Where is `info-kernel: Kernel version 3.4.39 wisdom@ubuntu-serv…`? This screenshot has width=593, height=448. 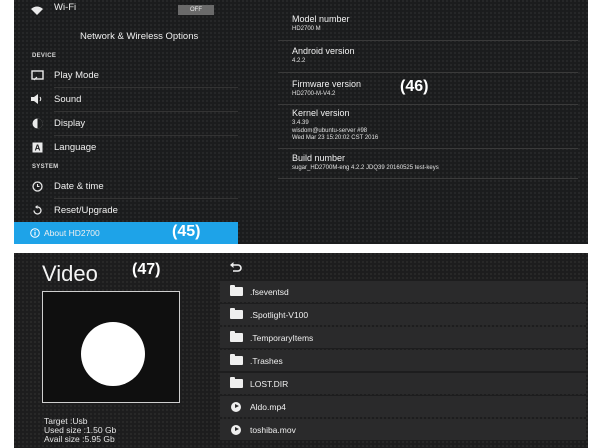
info-kernel: Kernel version 3.4.39 wisdom@ubuntu-serv… is located at coordinates (335, 125).